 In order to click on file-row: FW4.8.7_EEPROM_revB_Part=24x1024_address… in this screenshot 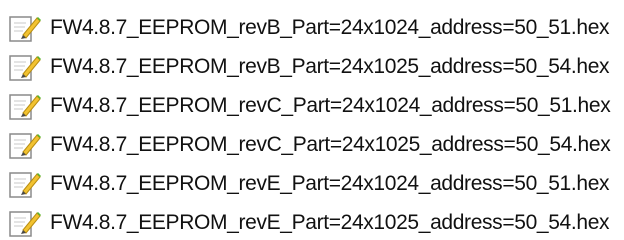, I will do `click(314, 28)`.